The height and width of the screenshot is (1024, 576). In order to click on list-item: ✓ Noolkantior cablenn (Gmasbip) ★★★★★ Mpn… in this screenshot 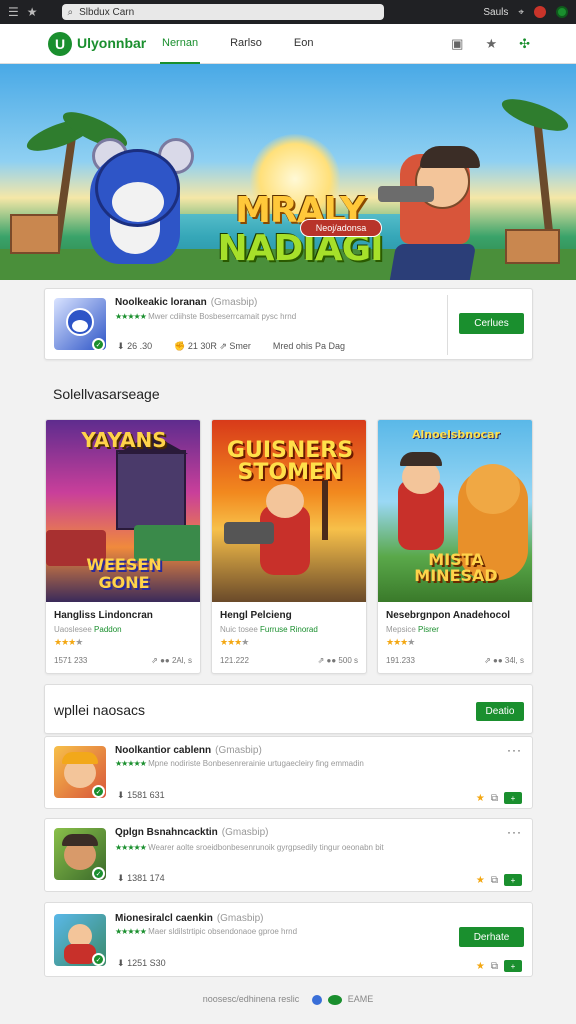, I will do `click(288, 772)`.